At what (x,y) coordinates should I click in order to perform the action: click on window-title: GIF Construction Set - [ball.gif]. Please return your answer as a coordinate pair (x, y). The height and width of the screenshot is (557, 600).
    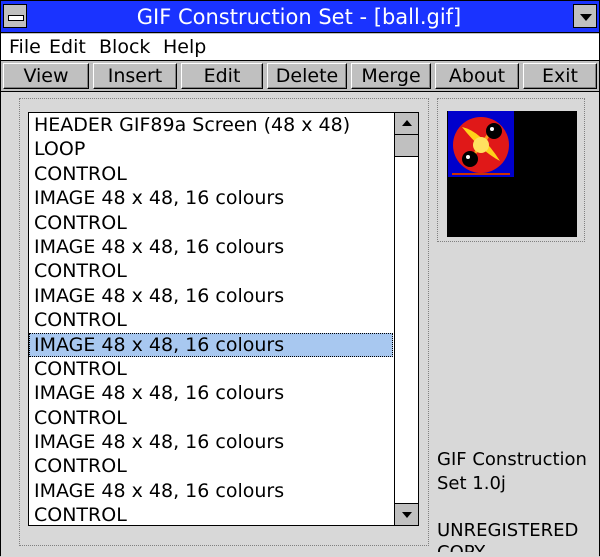
    Looking at the image, I should click on (299, 17).